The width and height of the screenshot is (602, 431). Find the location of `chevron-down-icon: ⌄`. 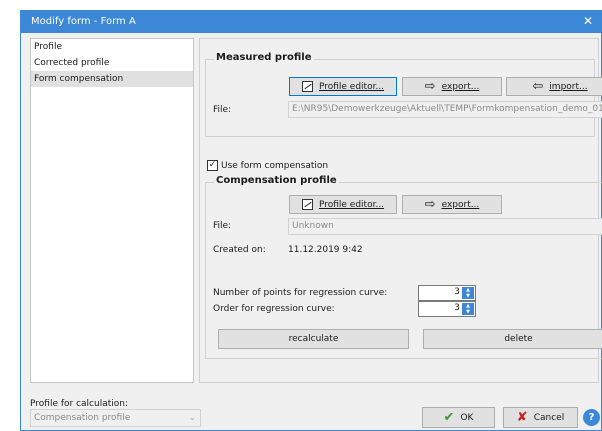

chevron-down-icon: ⌄ is located at coordinates (192, 418).